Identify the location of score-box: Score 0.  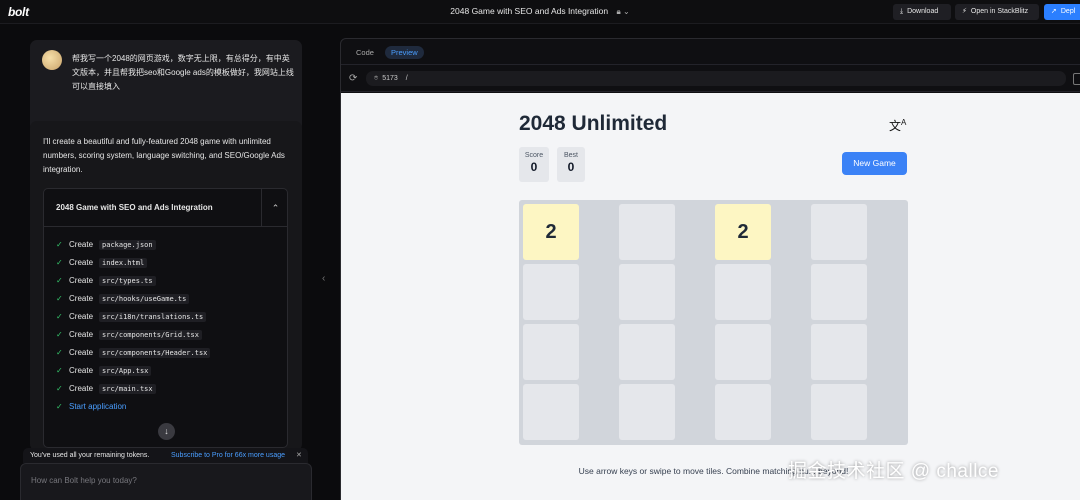
(534, 164).